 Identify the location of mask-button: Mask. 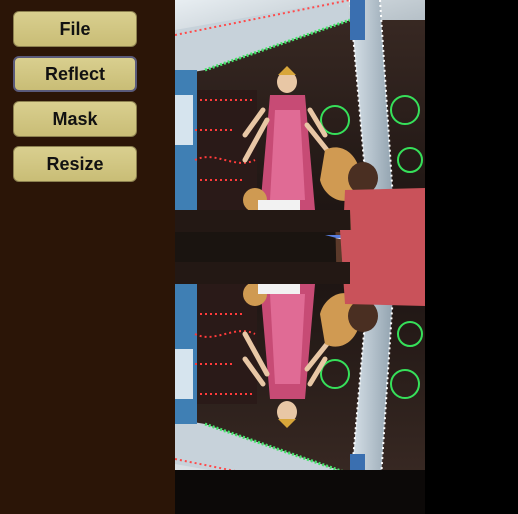
(75, 119).